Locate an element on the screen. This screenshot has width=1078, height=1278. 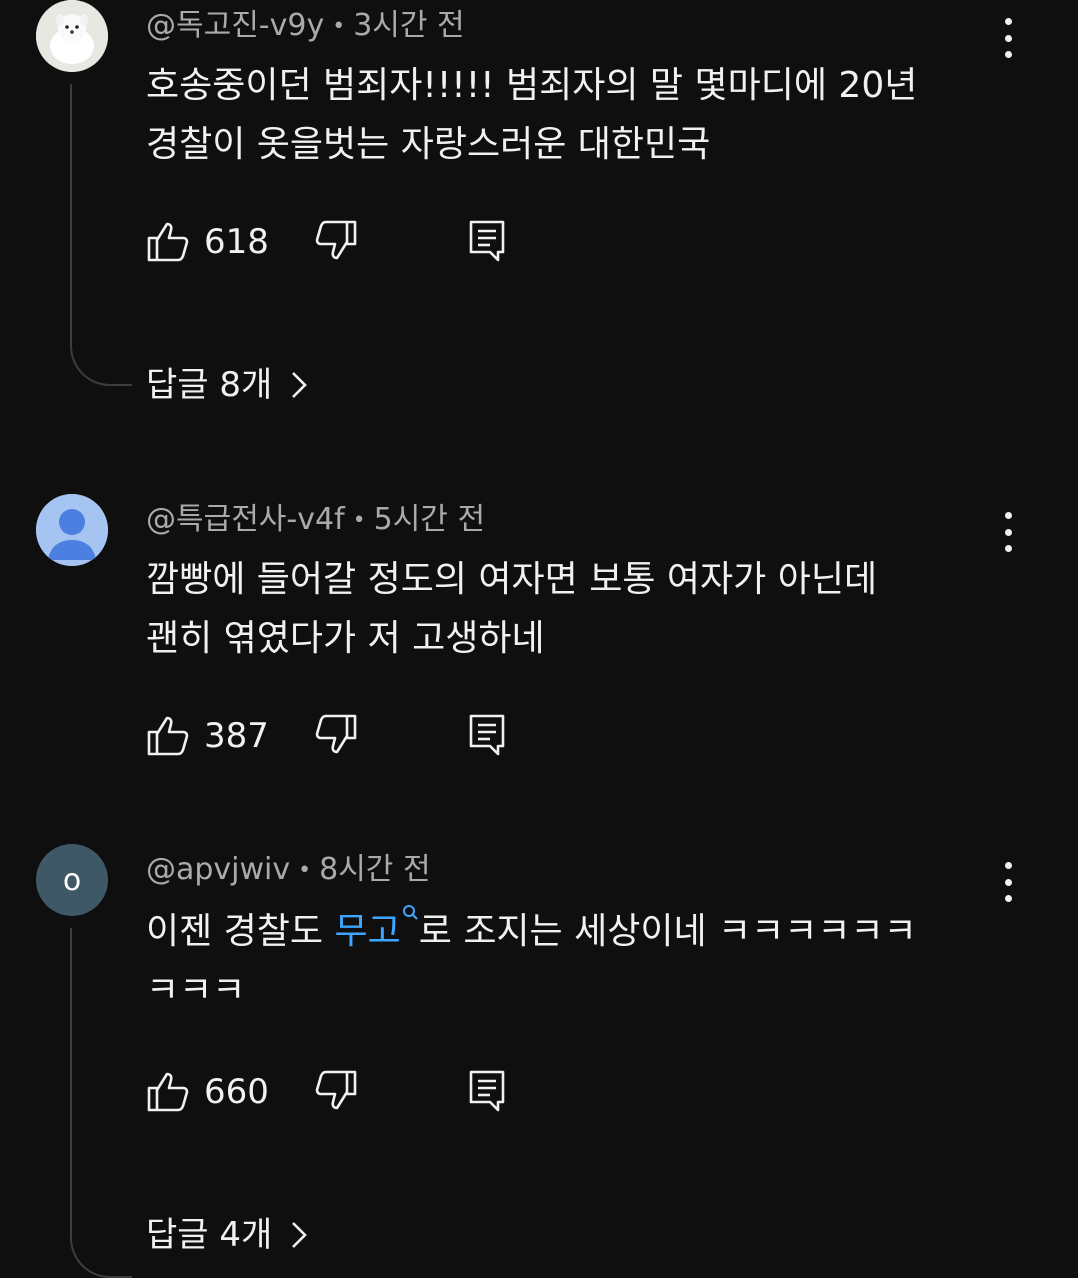
replies-button: 답글 4개 is located at coordinates (227, 1235).